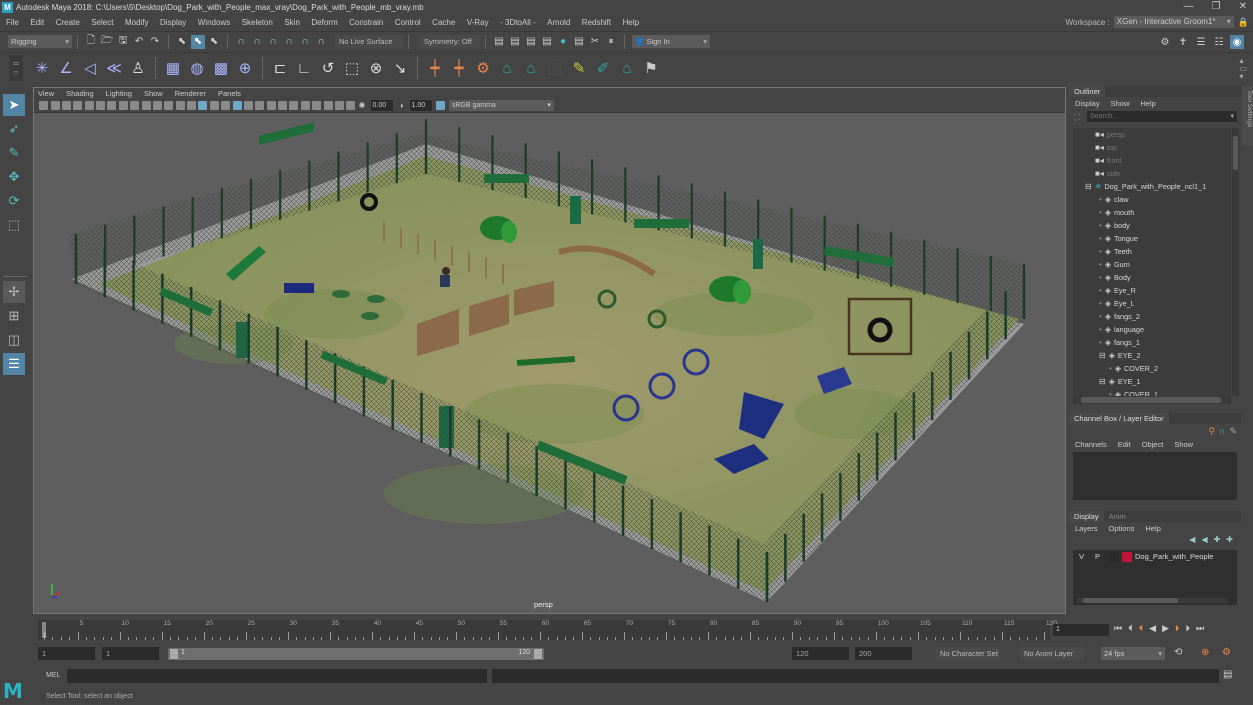 This screenshot has width=1253, height=705. What do you see at coordinates (1152, 199) in the screenshot?
I see `outliner-item: • ◈ claw` at bounding box center [1152, 199].